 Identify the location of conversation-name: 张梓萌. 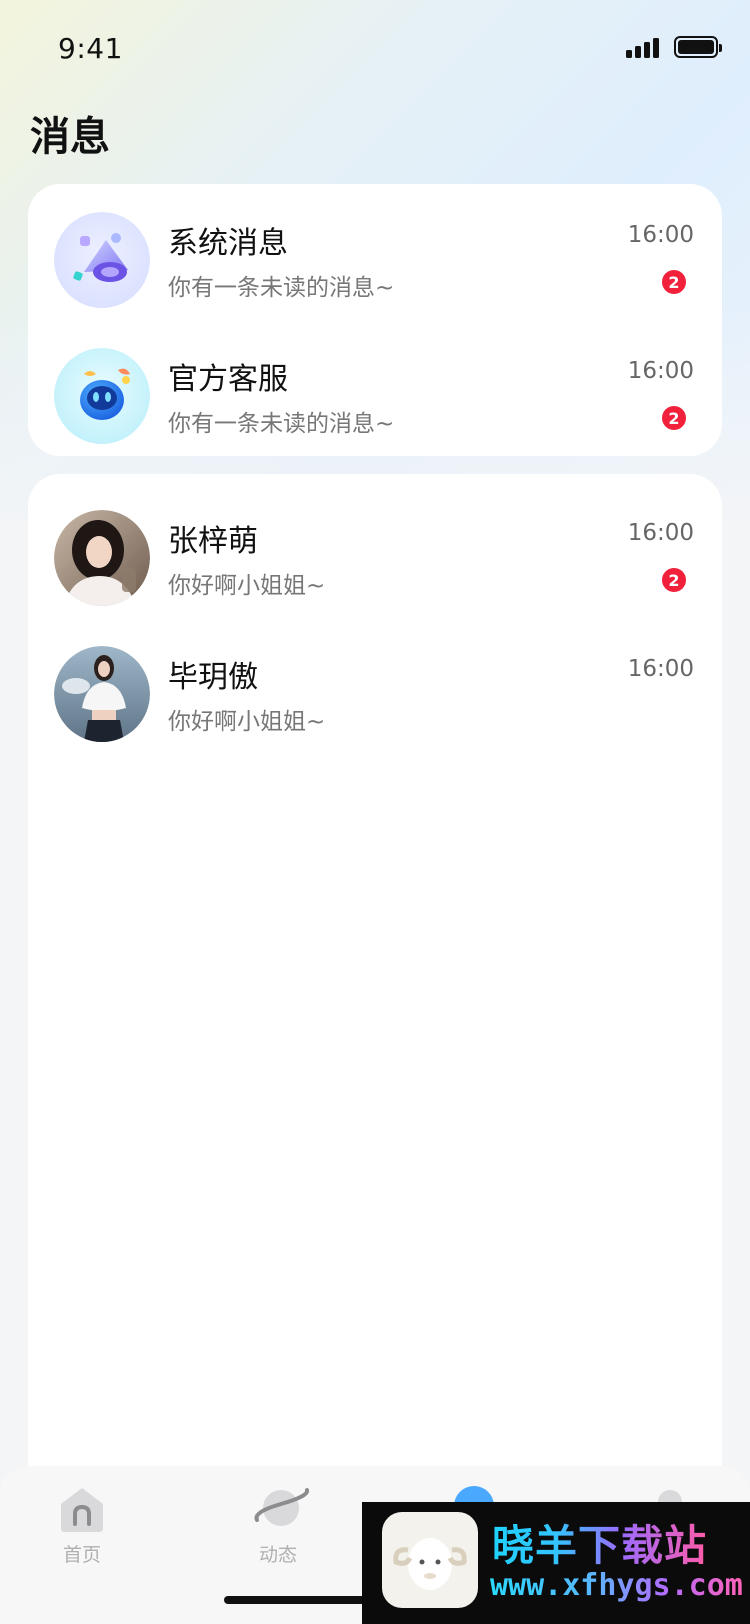
(213, 541).